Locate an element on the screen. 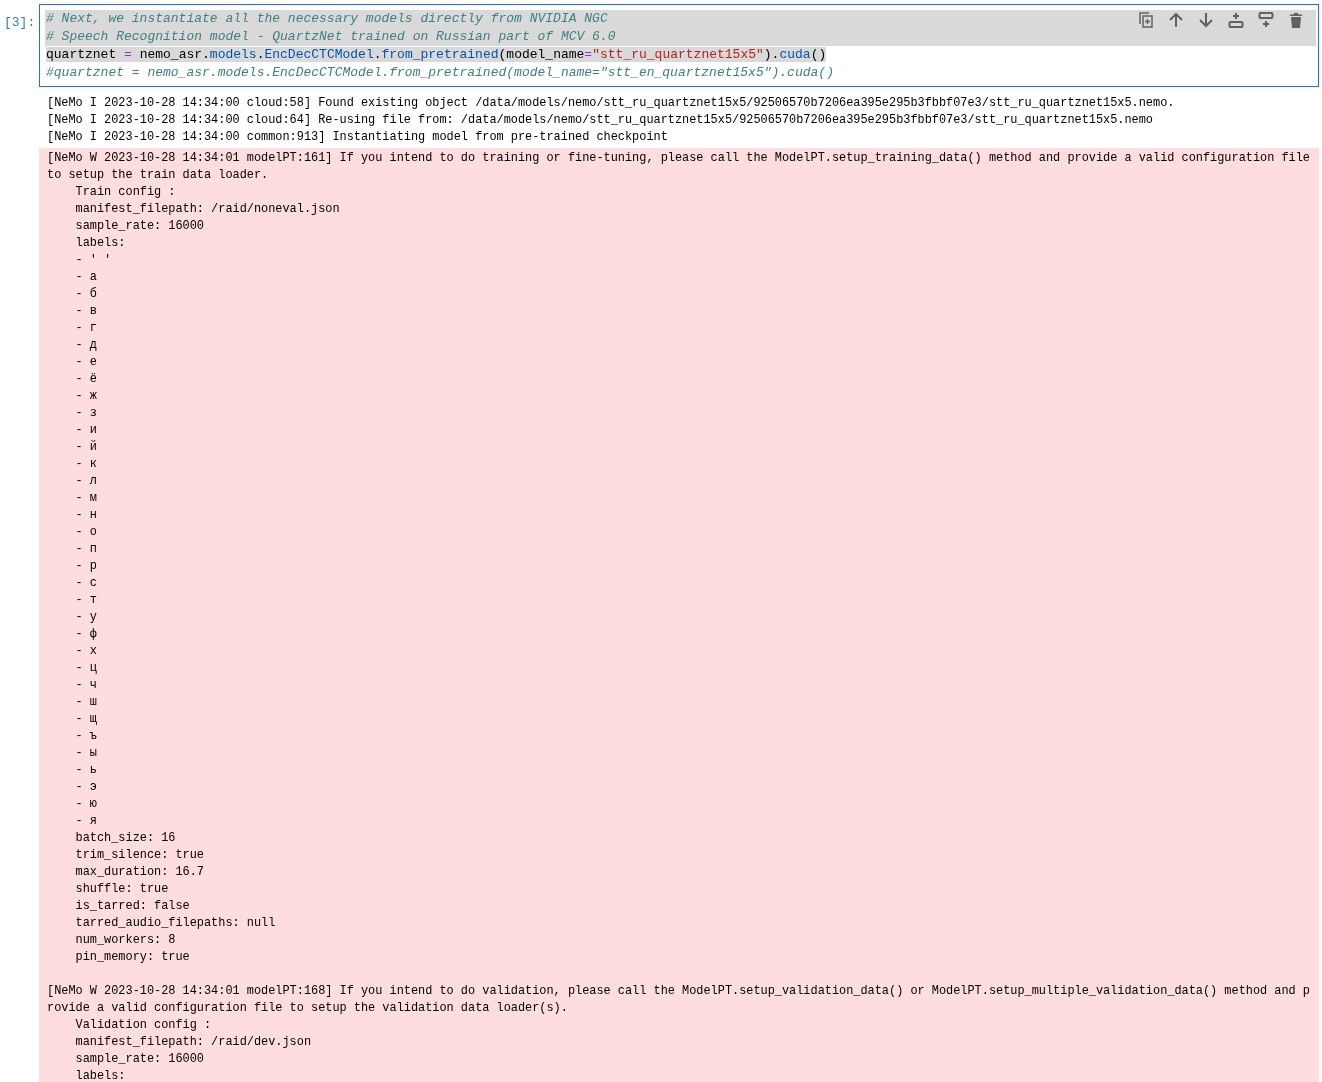  duplicate-icon is located at coordinates (1146, 20).